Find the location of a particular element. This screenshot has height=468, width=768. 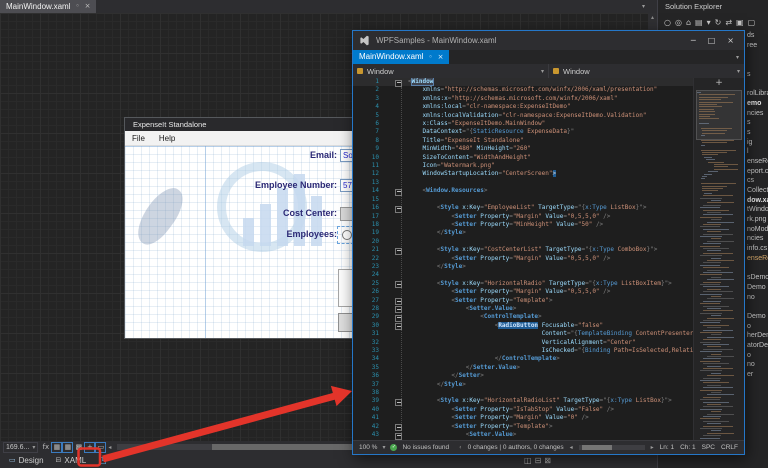

zoom-combobox: 169.6... ▾ is located at coordinates (21, 447).